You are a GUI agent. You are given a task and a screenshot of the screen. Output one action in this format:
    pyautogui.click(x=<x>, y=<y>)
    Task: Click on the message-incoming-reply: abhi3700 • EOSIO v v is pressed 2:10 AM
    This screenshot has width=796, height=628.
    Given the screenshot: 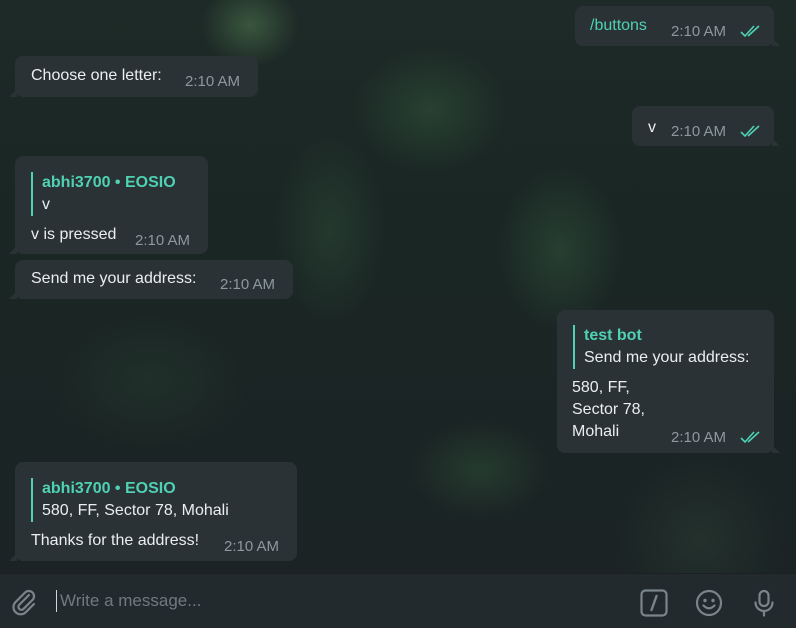 What is the action you would take?
    pyautogui.click(x=108, y=205)
    